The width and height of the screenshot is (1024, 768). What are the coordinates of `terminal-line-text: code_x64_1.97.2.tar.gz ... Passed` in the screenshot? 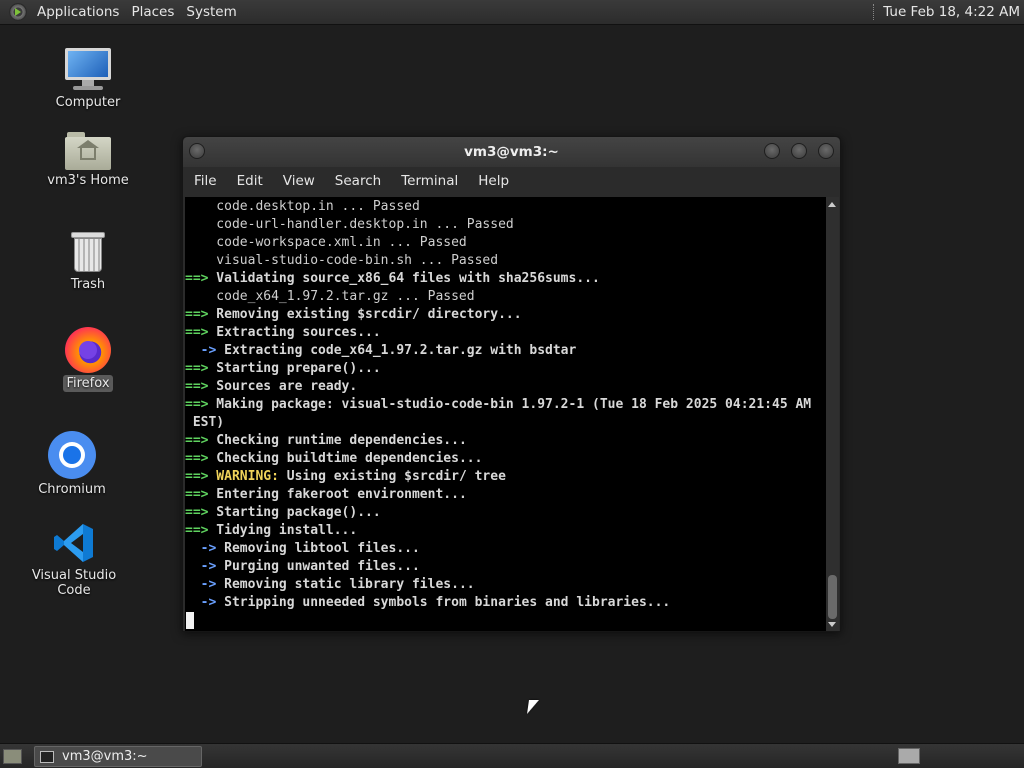 It's located at (330, 296).